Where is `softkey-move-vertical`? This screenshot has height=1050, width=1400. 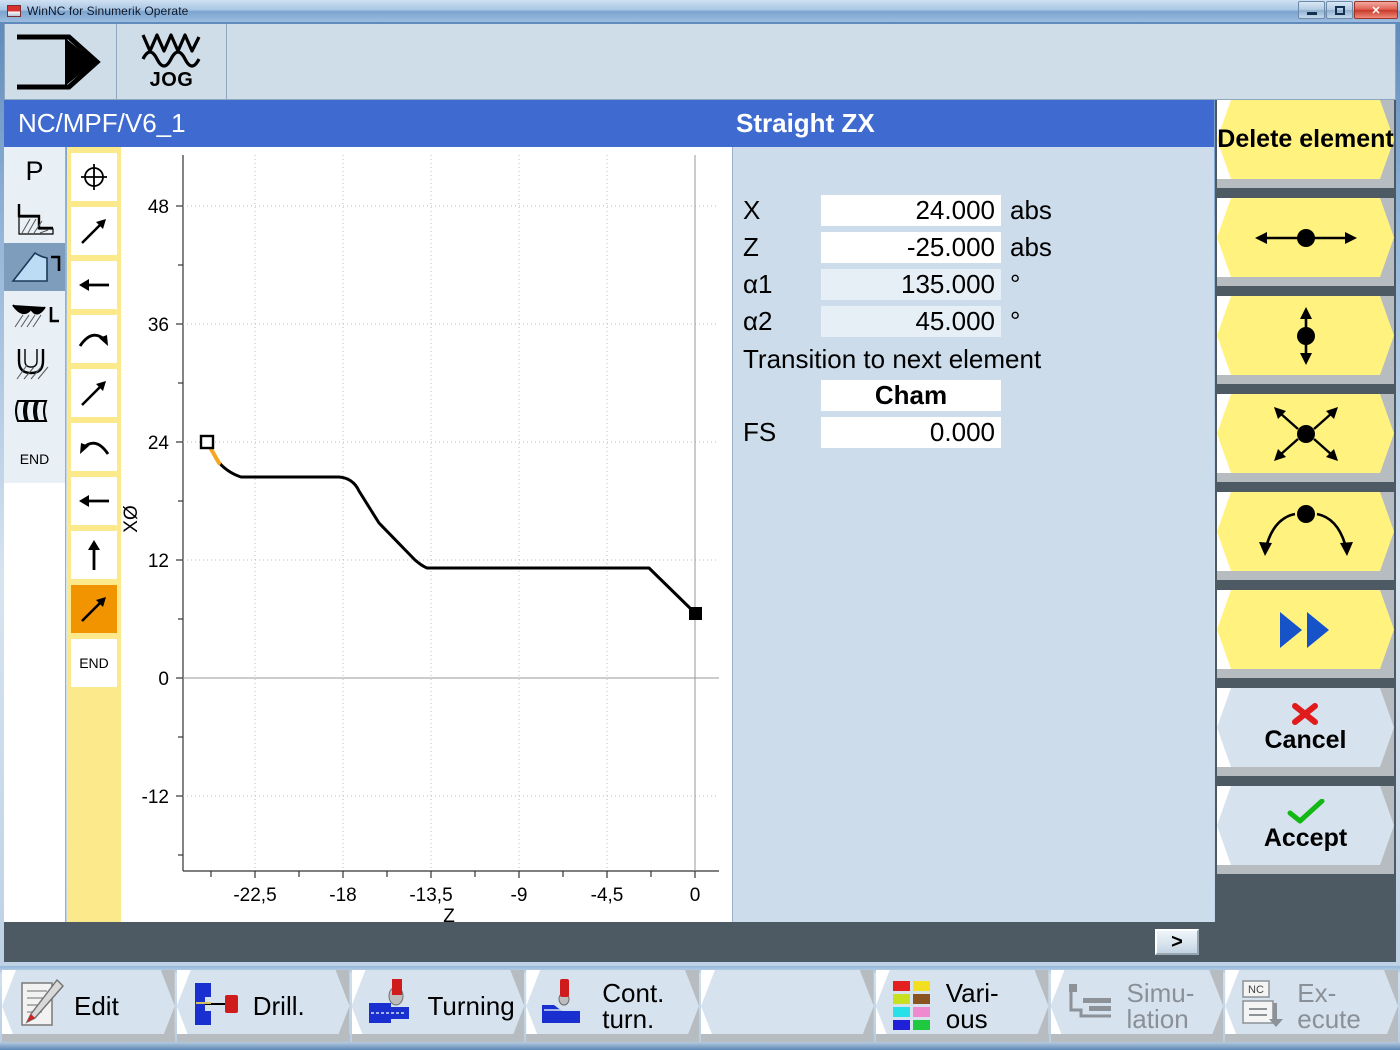
softkey-move-vertical is located at coordinates (1305, 340).